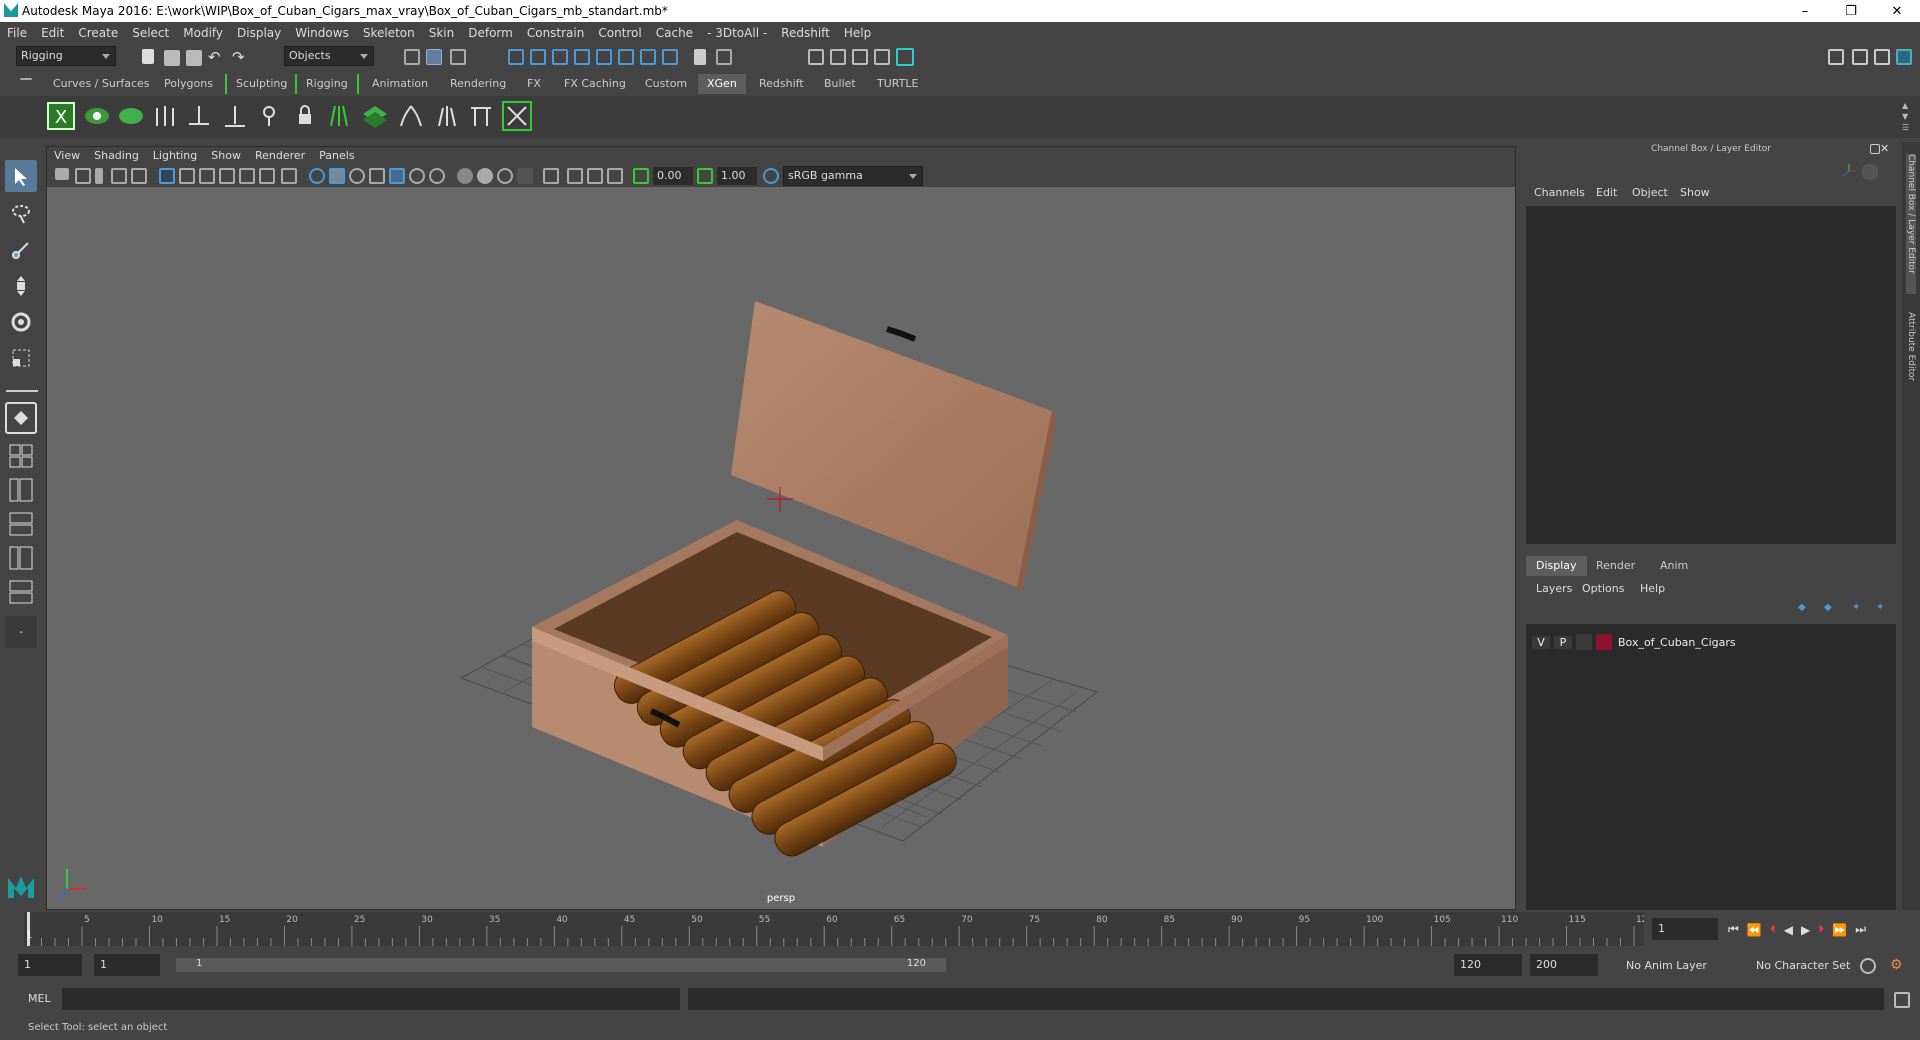 Image resolution: width=1920 pixels, height=1040 pixels. What do you see at coordinates (247, 176) in the screenshot?
I see `field-chart-icon` at bounding box center [247, 176].